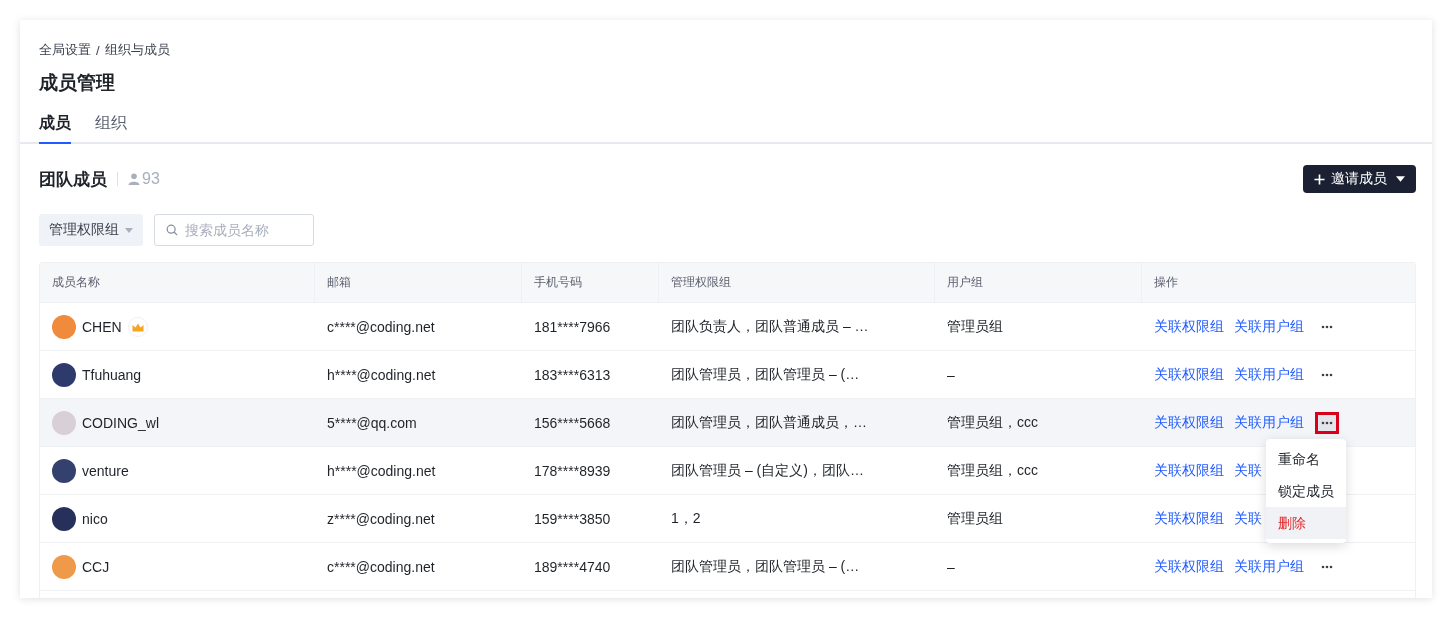 This screenshot has height=619, width=1452. I want to click on menu-item: 删除, so click(1306, 523).